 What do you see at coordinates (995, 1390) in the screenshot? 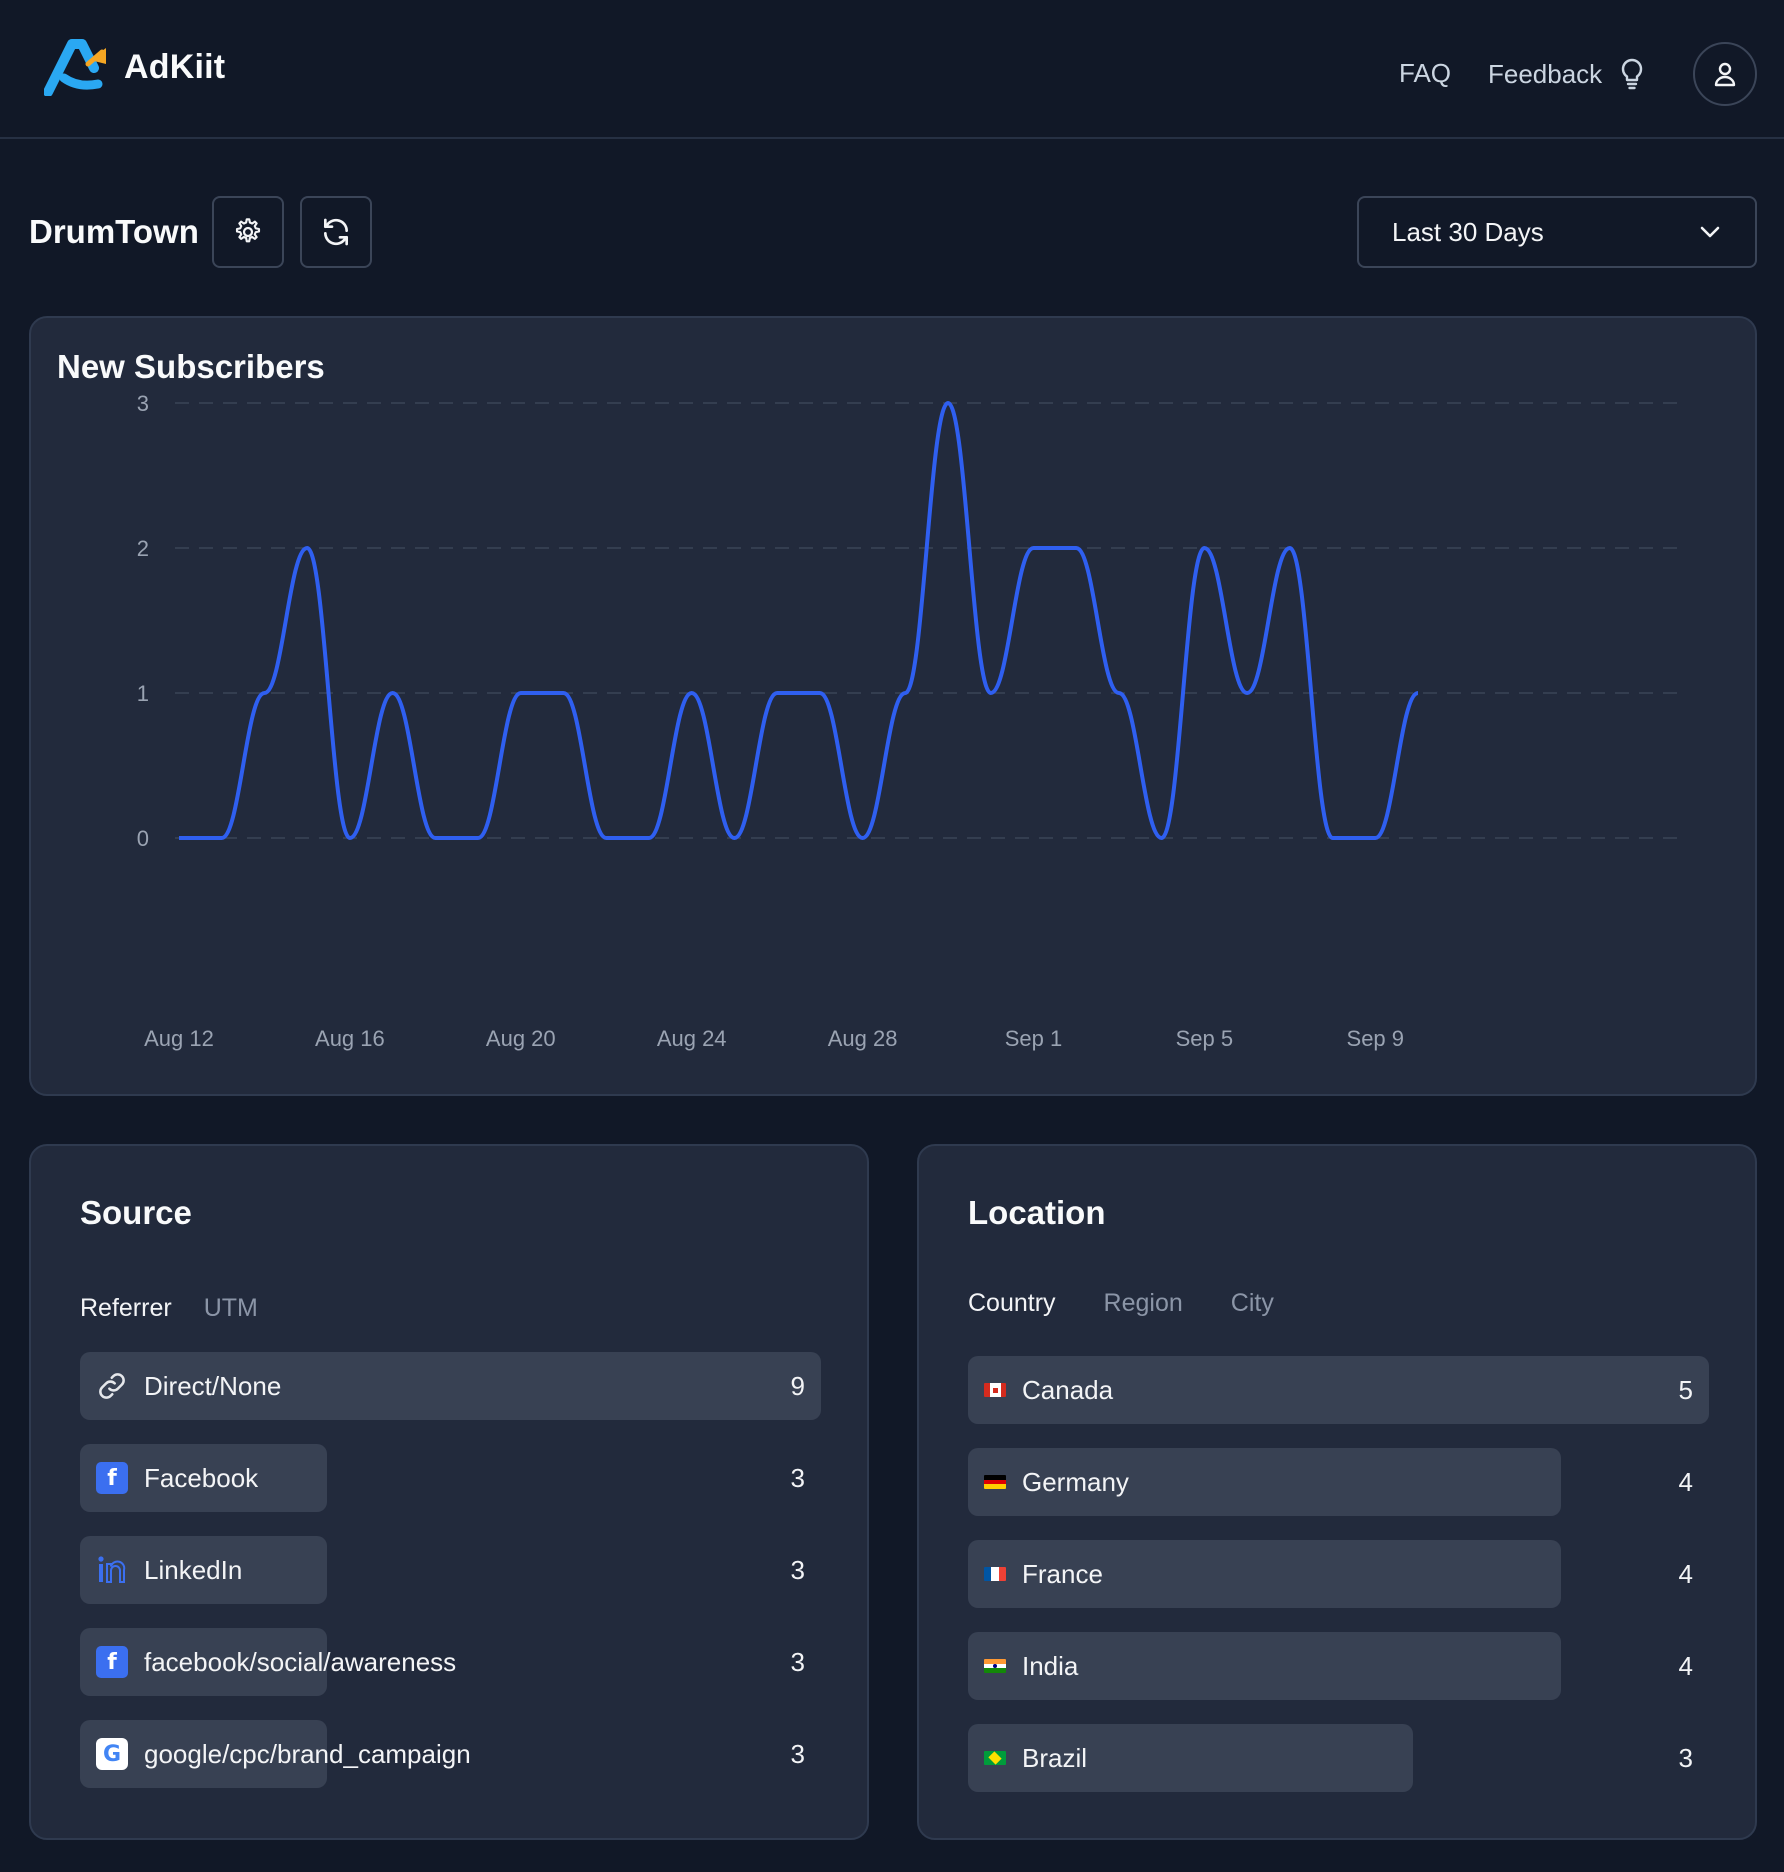
I see `canada-flag-icon` at bounding box center [995, 1390].